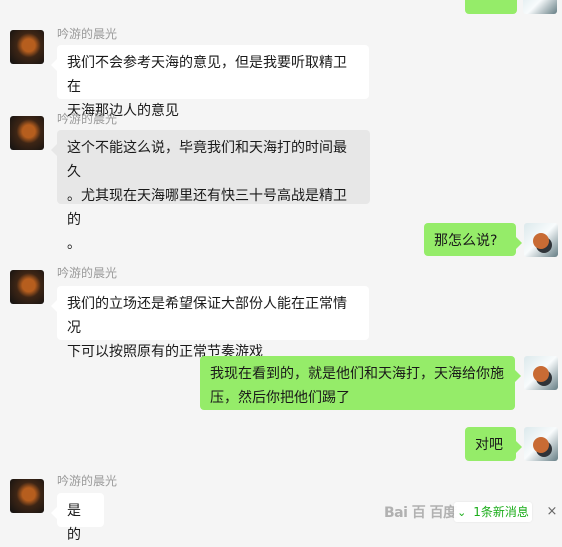 The width and height of the screenshot is (562, 547). I want to click on close-icon: ×, so click(552, 512).